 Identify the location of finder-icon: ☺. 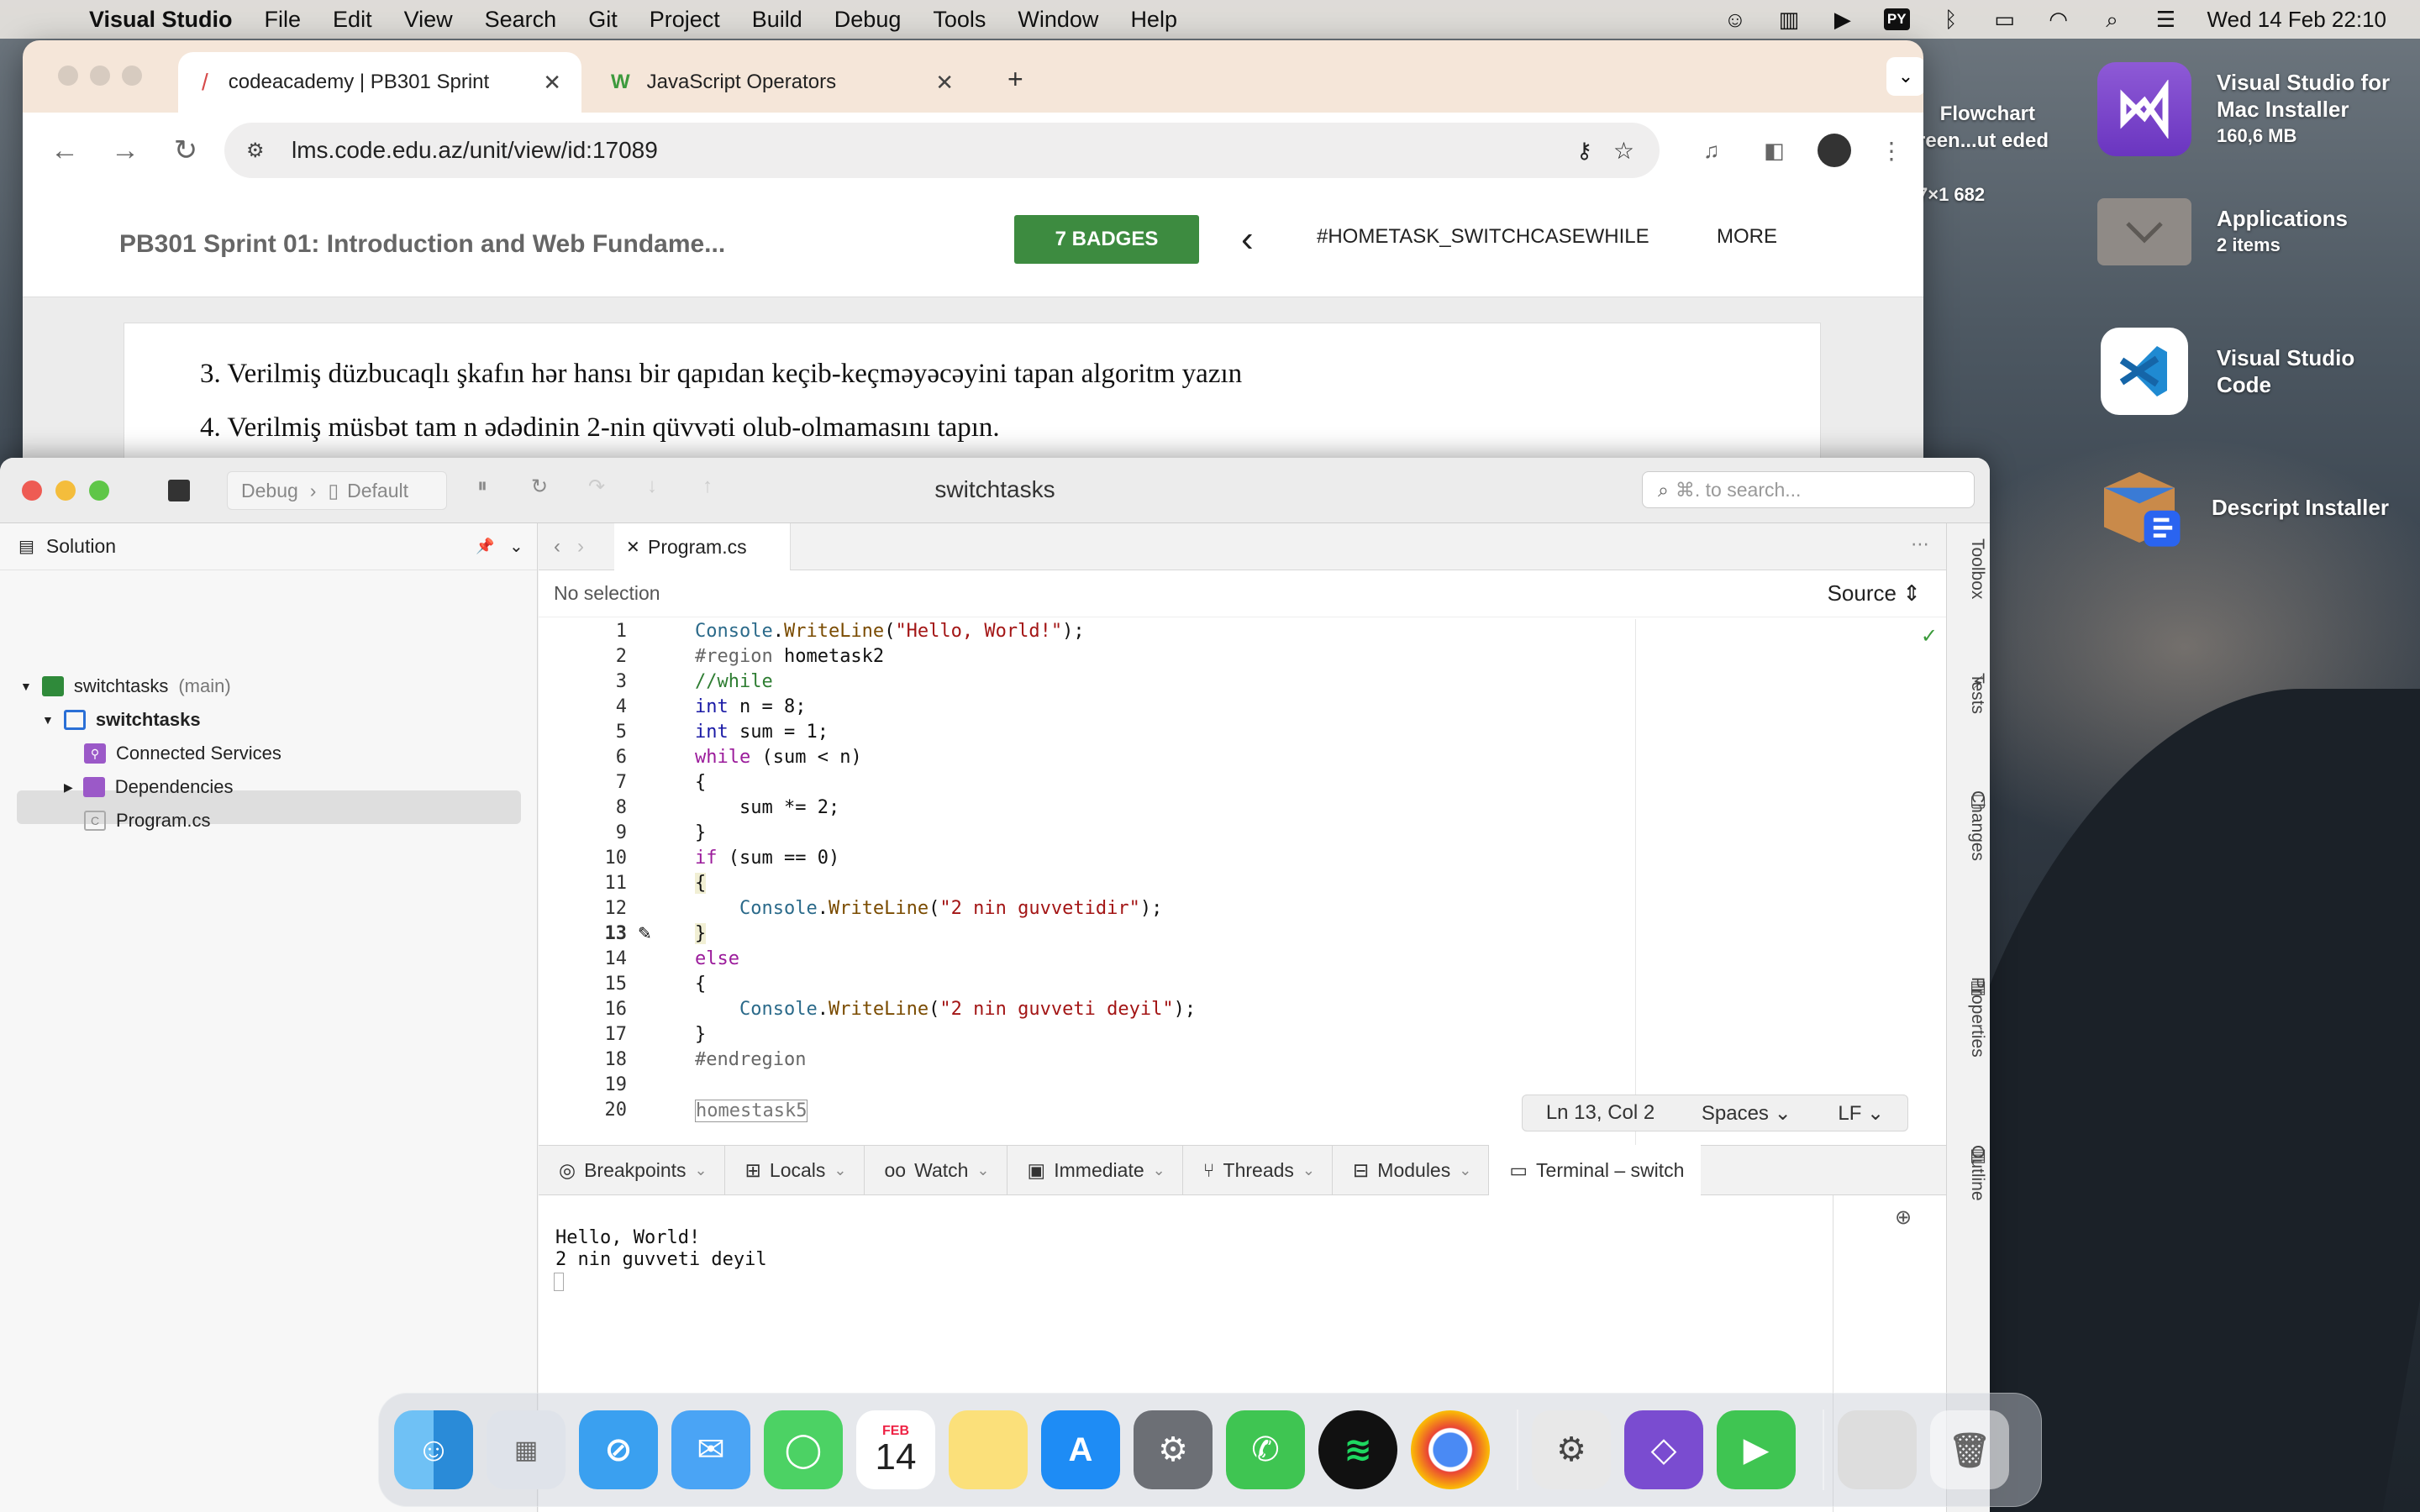
(434, 1449).